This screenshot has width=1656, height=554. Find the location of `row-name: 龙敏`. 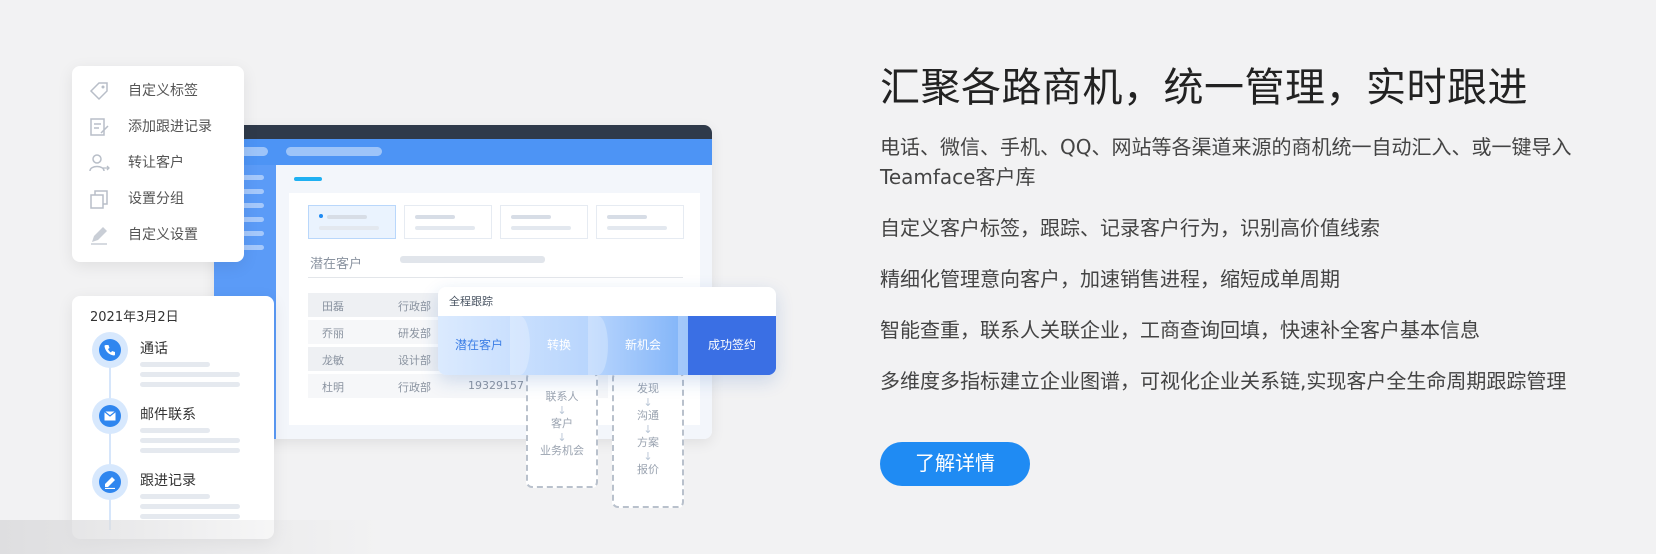

row-name: 龙敏 is located at coordinates (333, 360).